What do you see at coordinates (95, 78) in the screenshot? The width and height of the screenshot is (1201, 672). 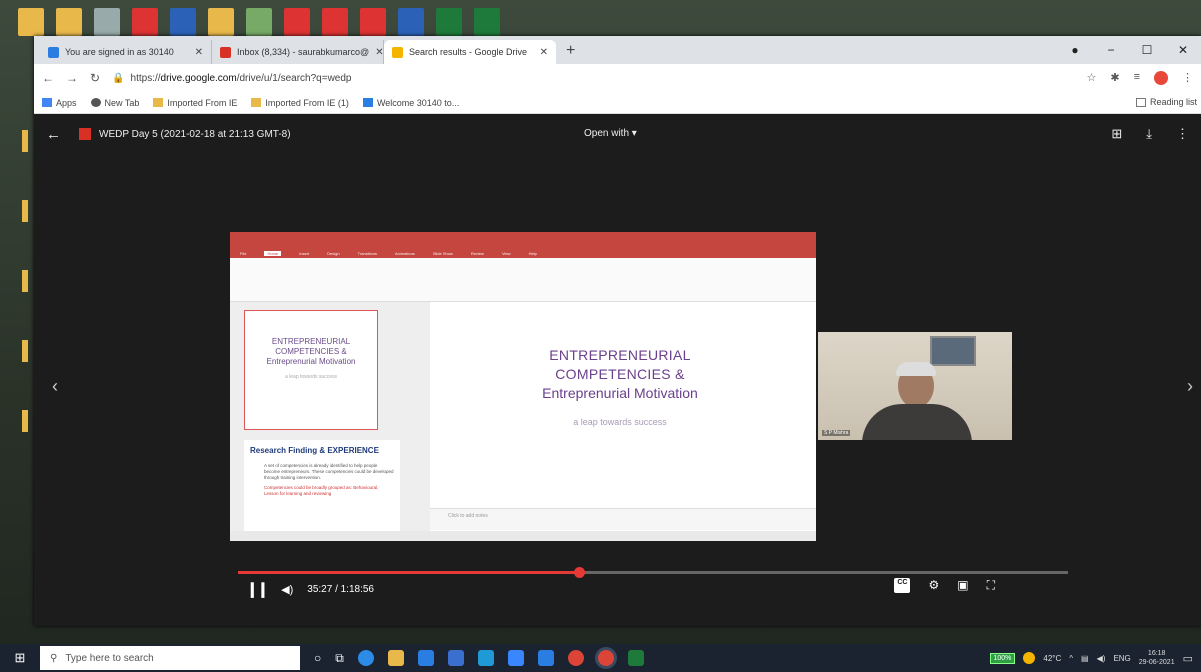 I see `reload-icon: ↻` at bounding box center [95, 78].